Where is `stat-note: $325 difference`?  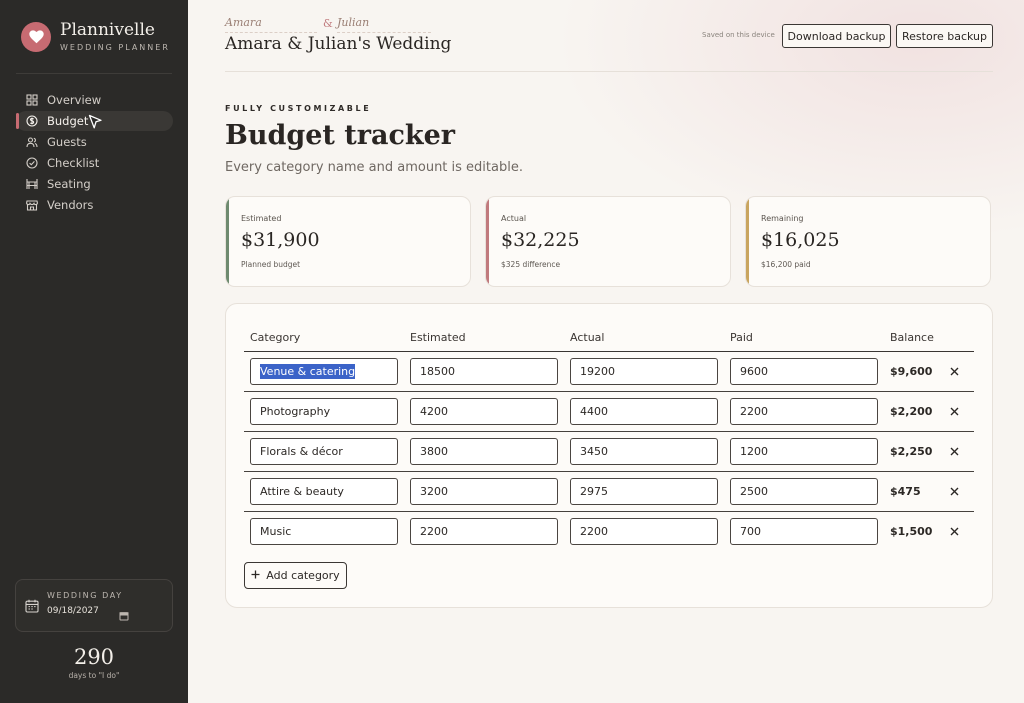
stat-note: $325 difference is located at coordinates (531, 264).